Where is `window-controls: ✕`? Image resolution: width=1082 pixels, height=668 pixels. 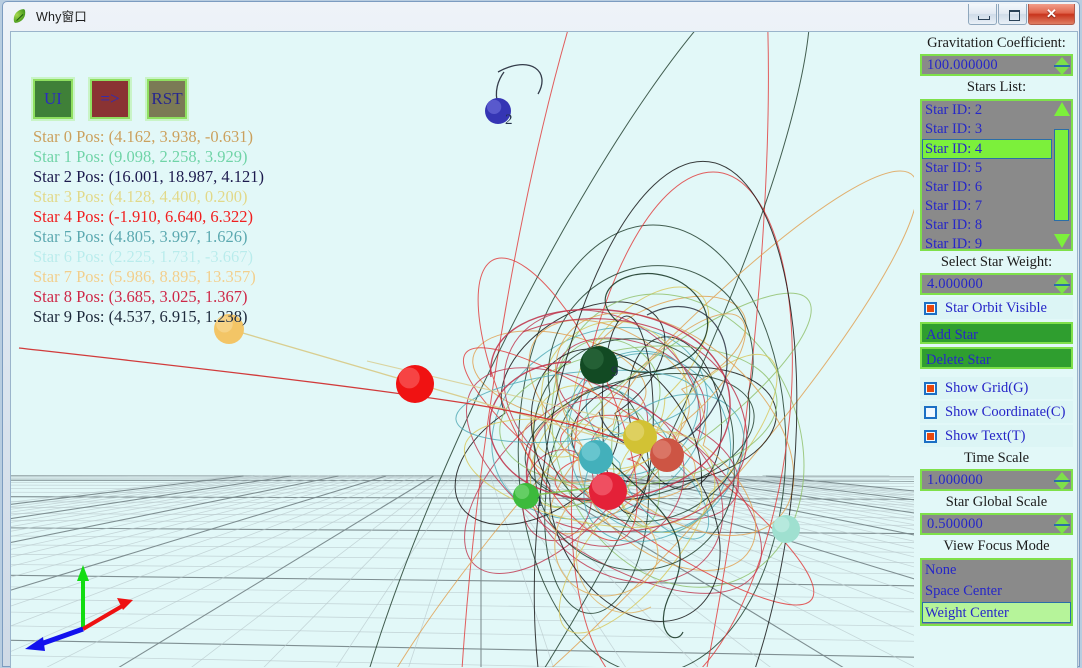 window-controls: ✕ is located at coordinates (1021, 14).